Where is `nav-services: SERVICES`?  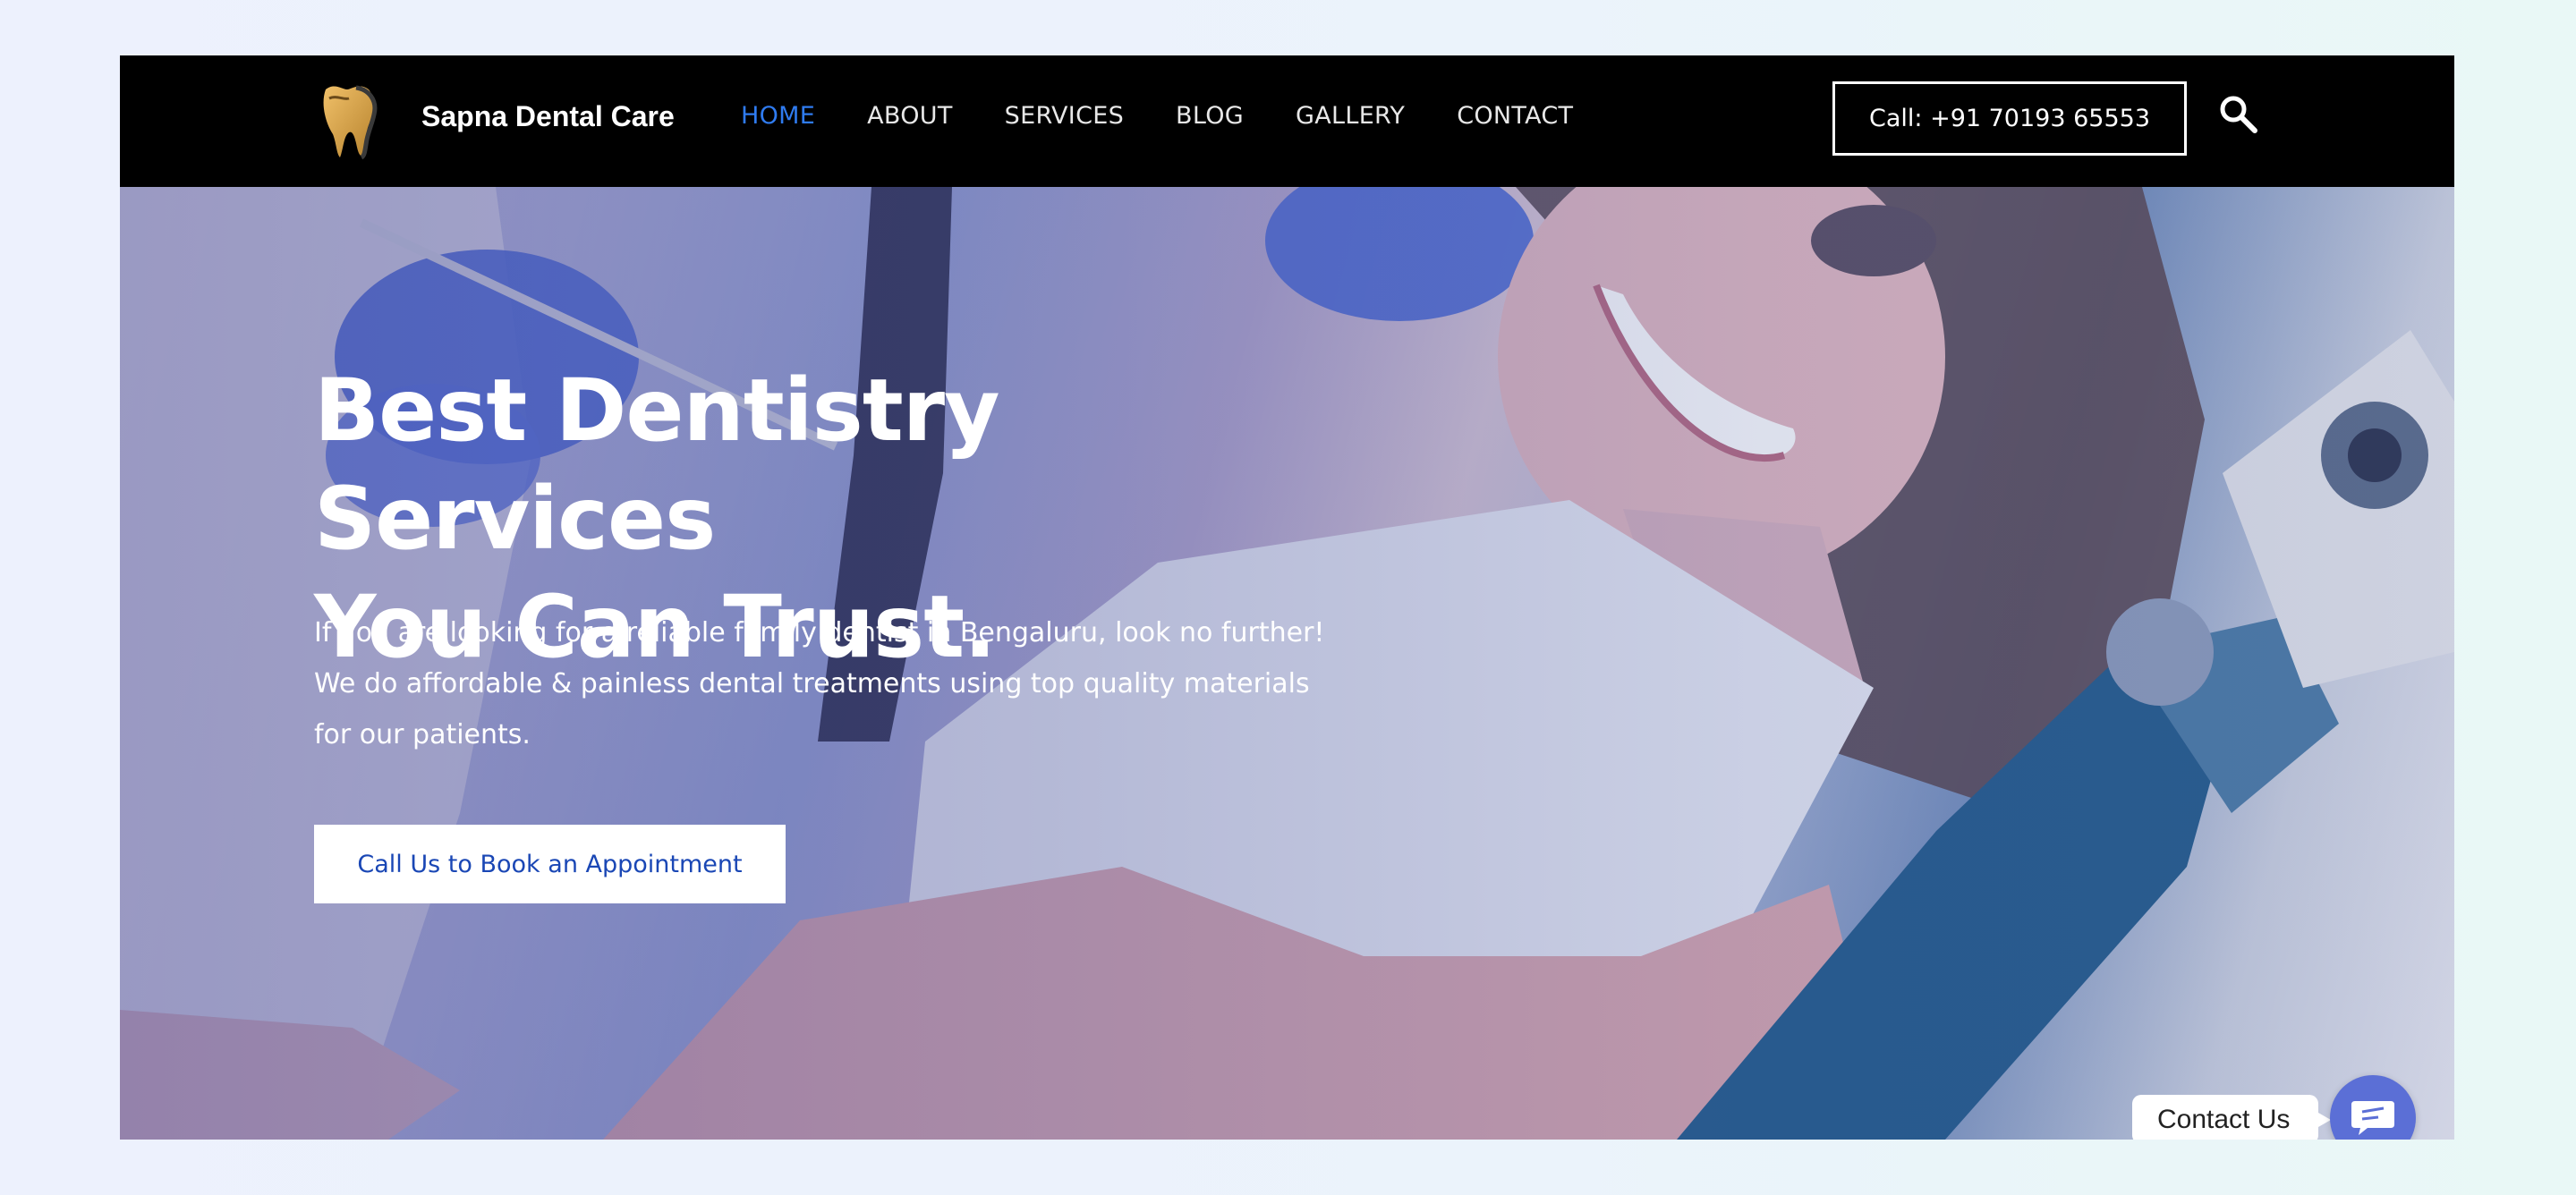
nav-services: SERVICES is located at coordinates (1064, 116).